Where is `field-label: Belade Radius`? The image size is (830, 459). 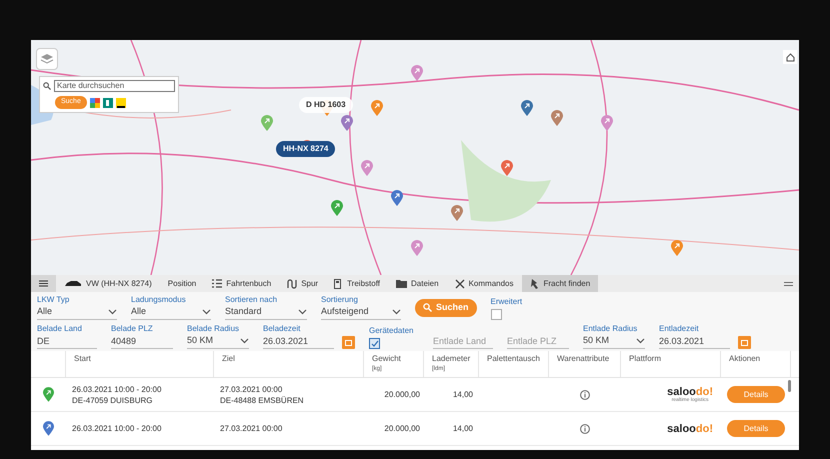 field-label: Belade Radius is located at coordinates (213, 329).